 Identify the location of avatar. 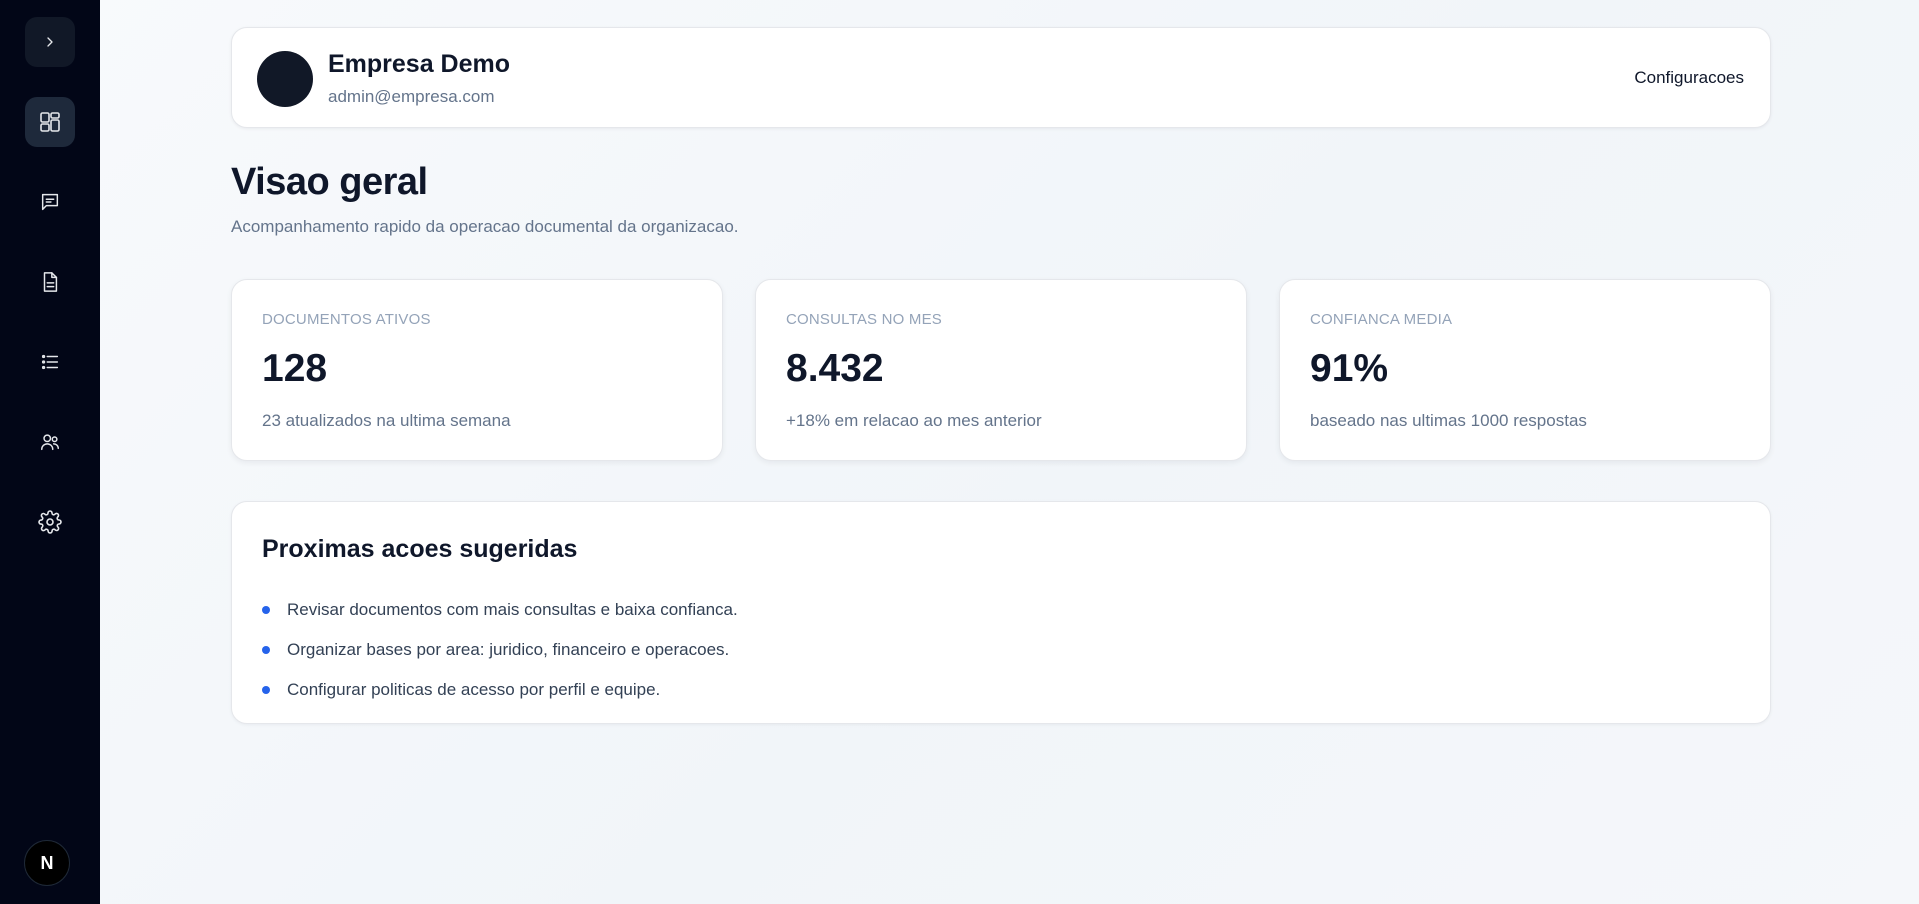
(285, 79).